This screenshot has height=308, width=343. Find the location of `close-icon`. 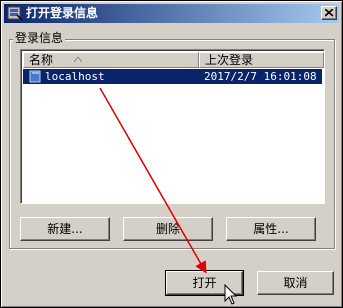

close-icon is located at coordinates (329, 13).